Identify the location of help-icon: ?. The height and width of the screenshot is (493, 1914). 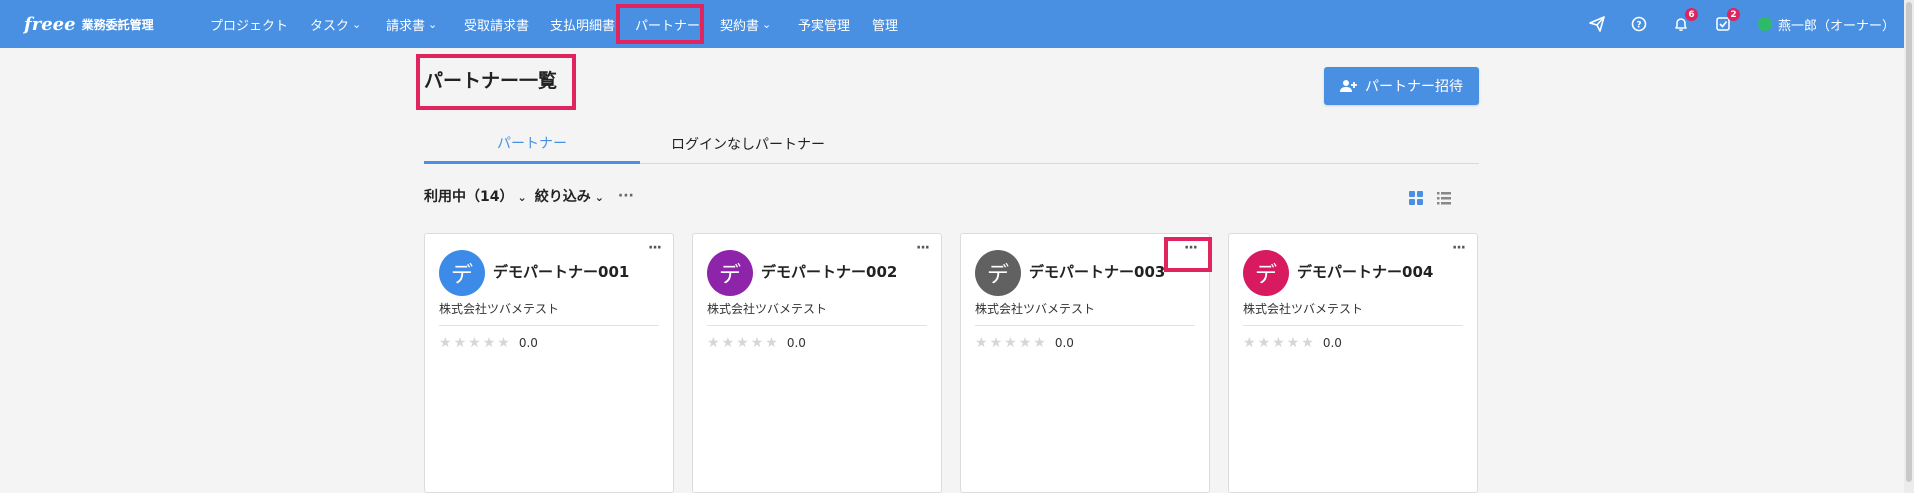
(1639, 24).